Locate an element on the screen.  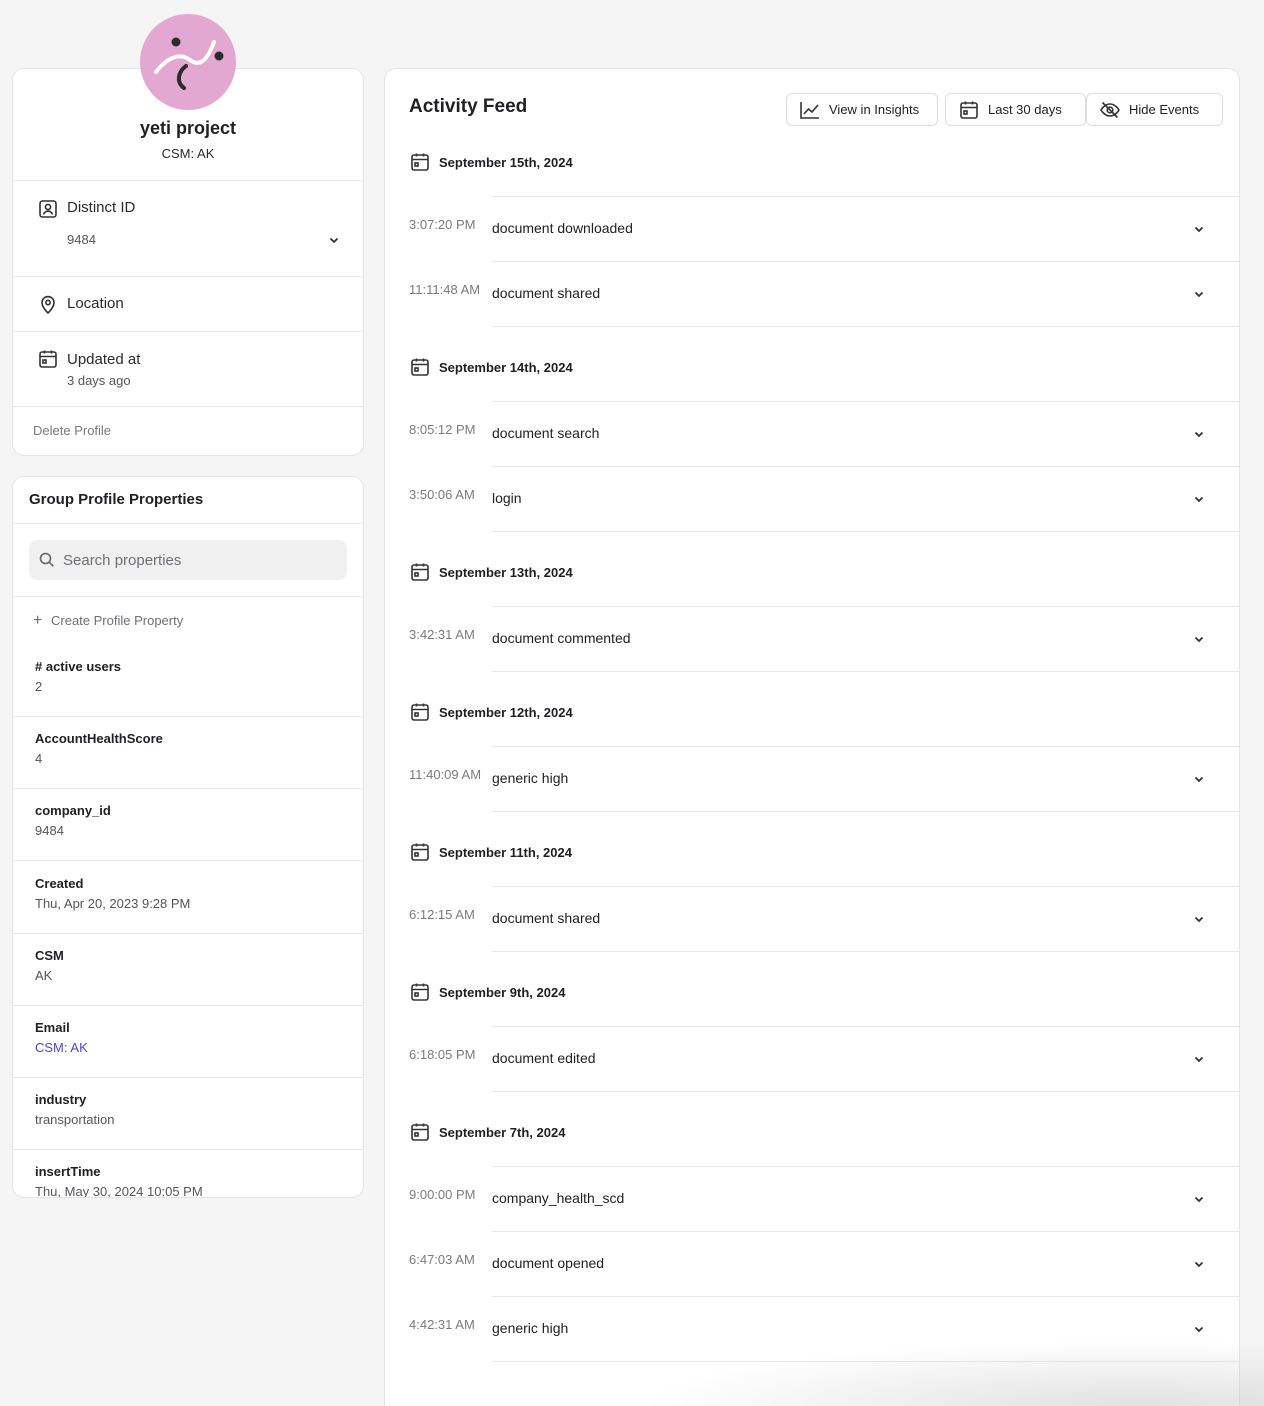
map-pin-icon is located at coordinates (48, 304).